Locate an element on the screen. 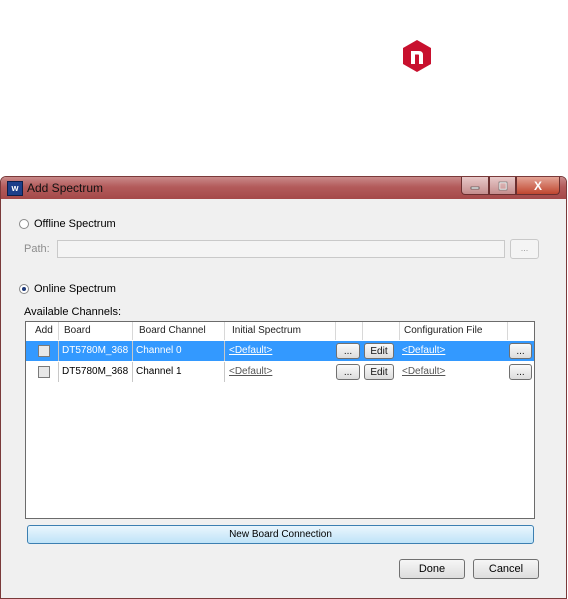  column-header-board: Board is located at coordinates (77, 330).